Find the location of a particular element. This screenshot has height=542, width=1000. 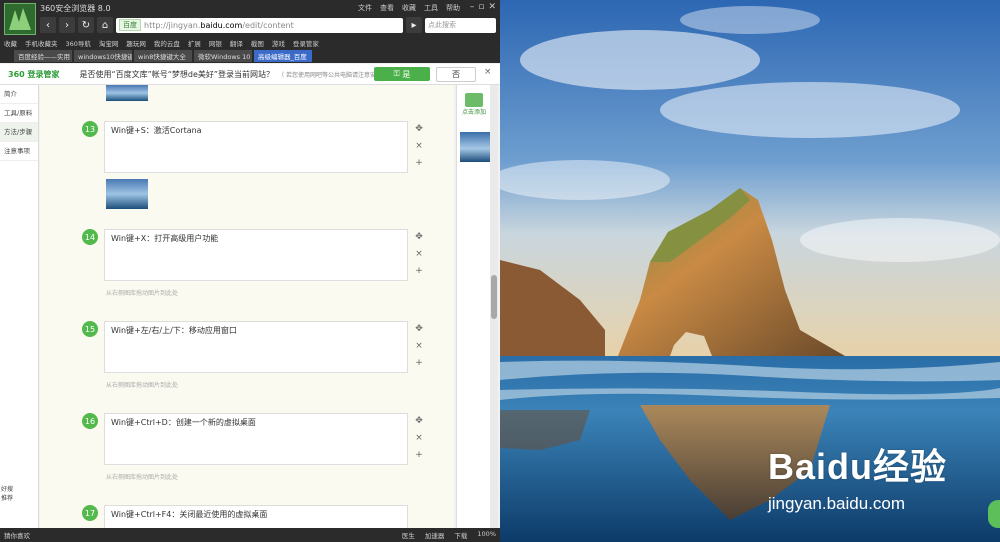

step-number: 15 is located at coordinates (90, 329).